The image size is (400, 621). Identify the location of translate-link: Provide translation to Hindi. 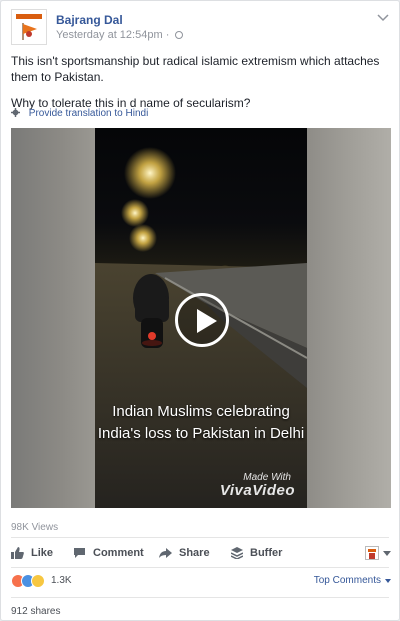
(79, 113).